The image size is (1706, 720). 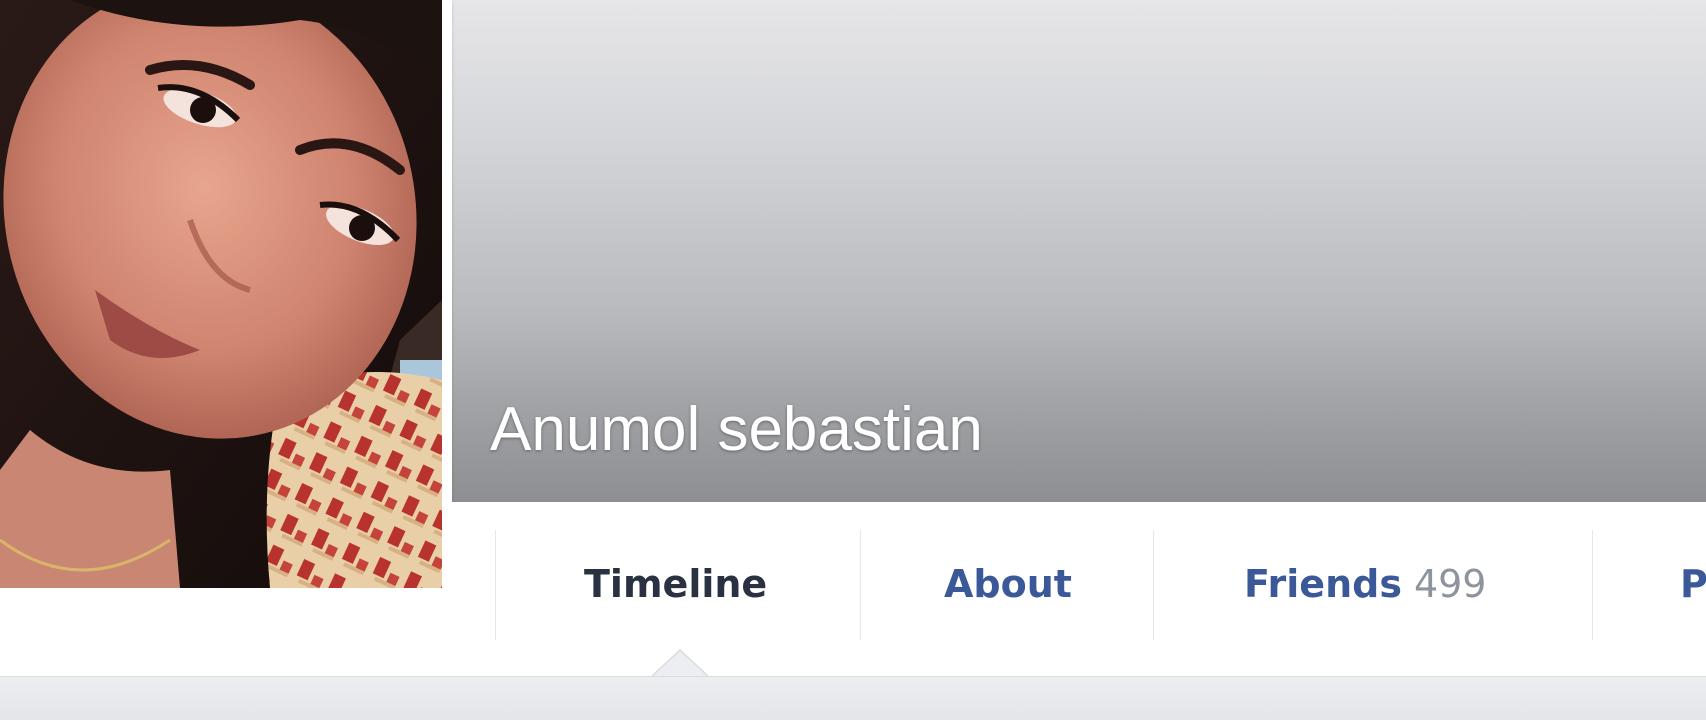 I want to click on tab-timeline: Timeline, so click(x=675, y=590).